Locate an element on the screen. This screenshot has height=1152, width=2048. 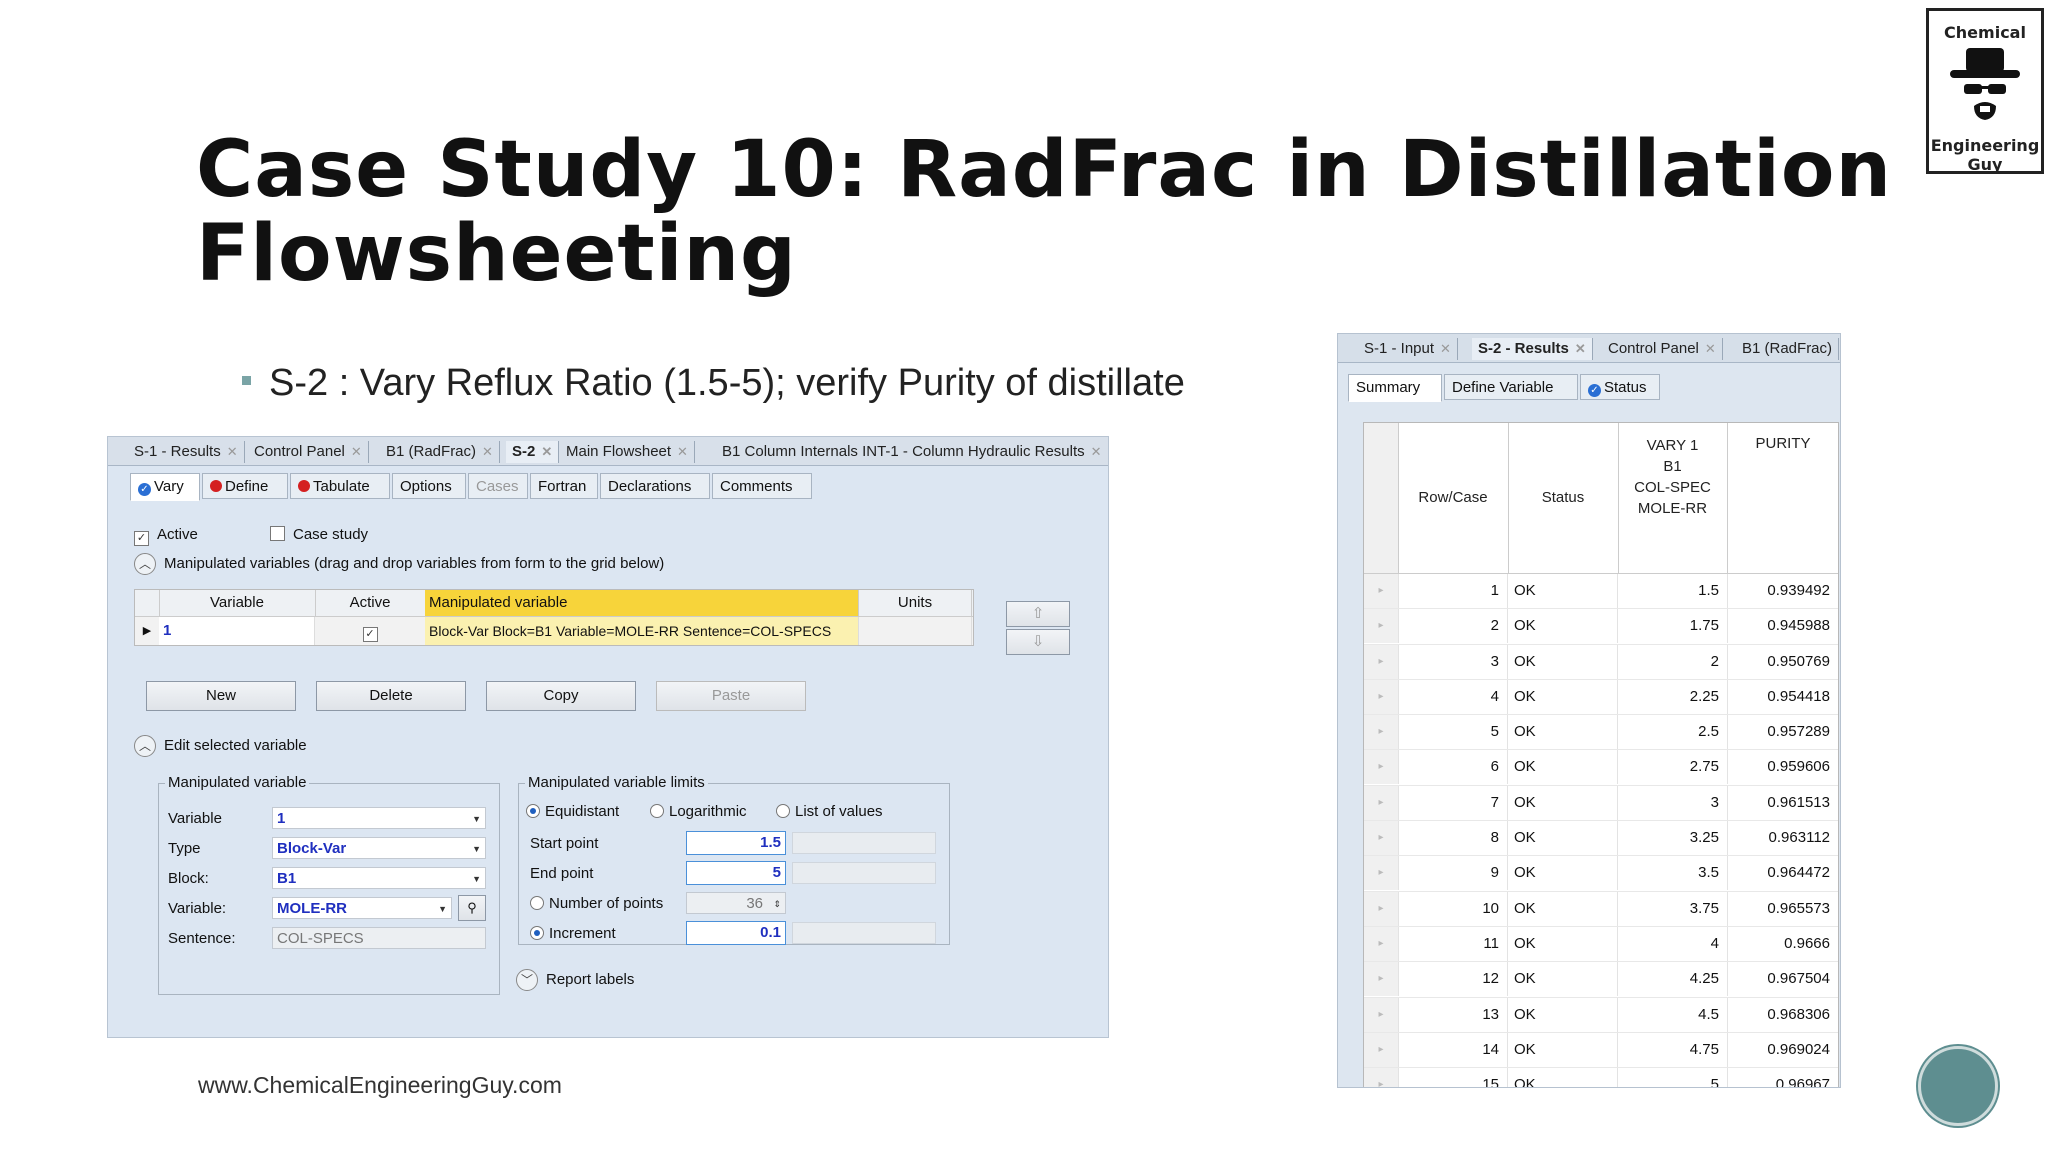
cell-units is located at coordinates (915, 631).